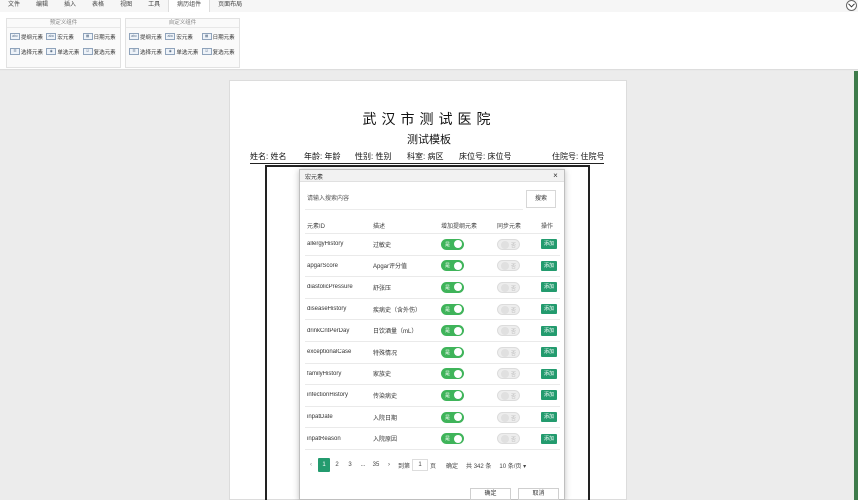 The height and width of the screenshot is (500, 858). I want to click on scrollbar, so click(856, 285).